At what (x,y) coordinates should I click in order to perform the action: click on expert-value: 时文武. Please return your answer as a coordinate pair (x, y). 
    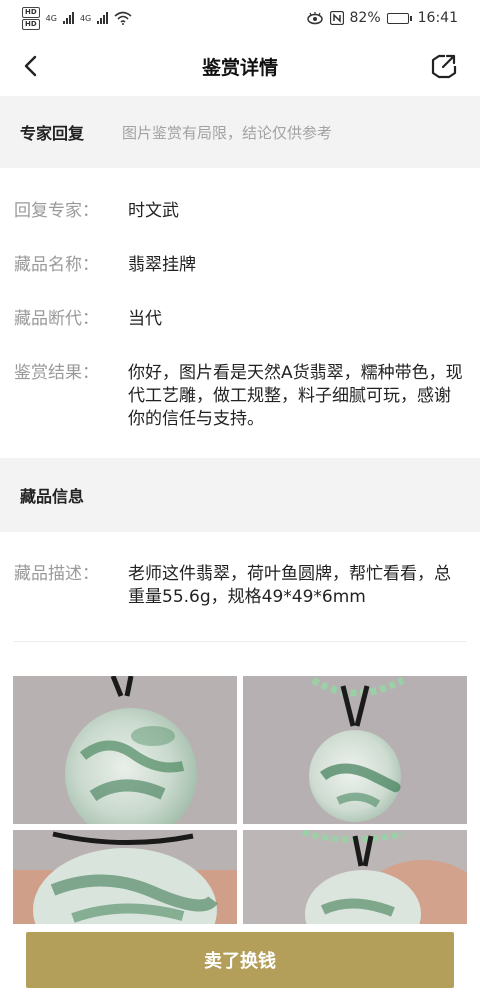
    Looking at the image, I should click on (153, 211).